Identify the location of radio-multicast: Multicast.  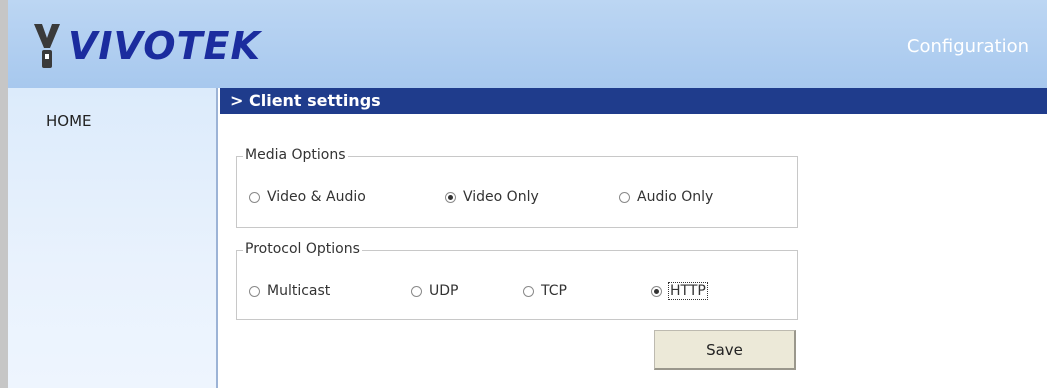
(289, 291).